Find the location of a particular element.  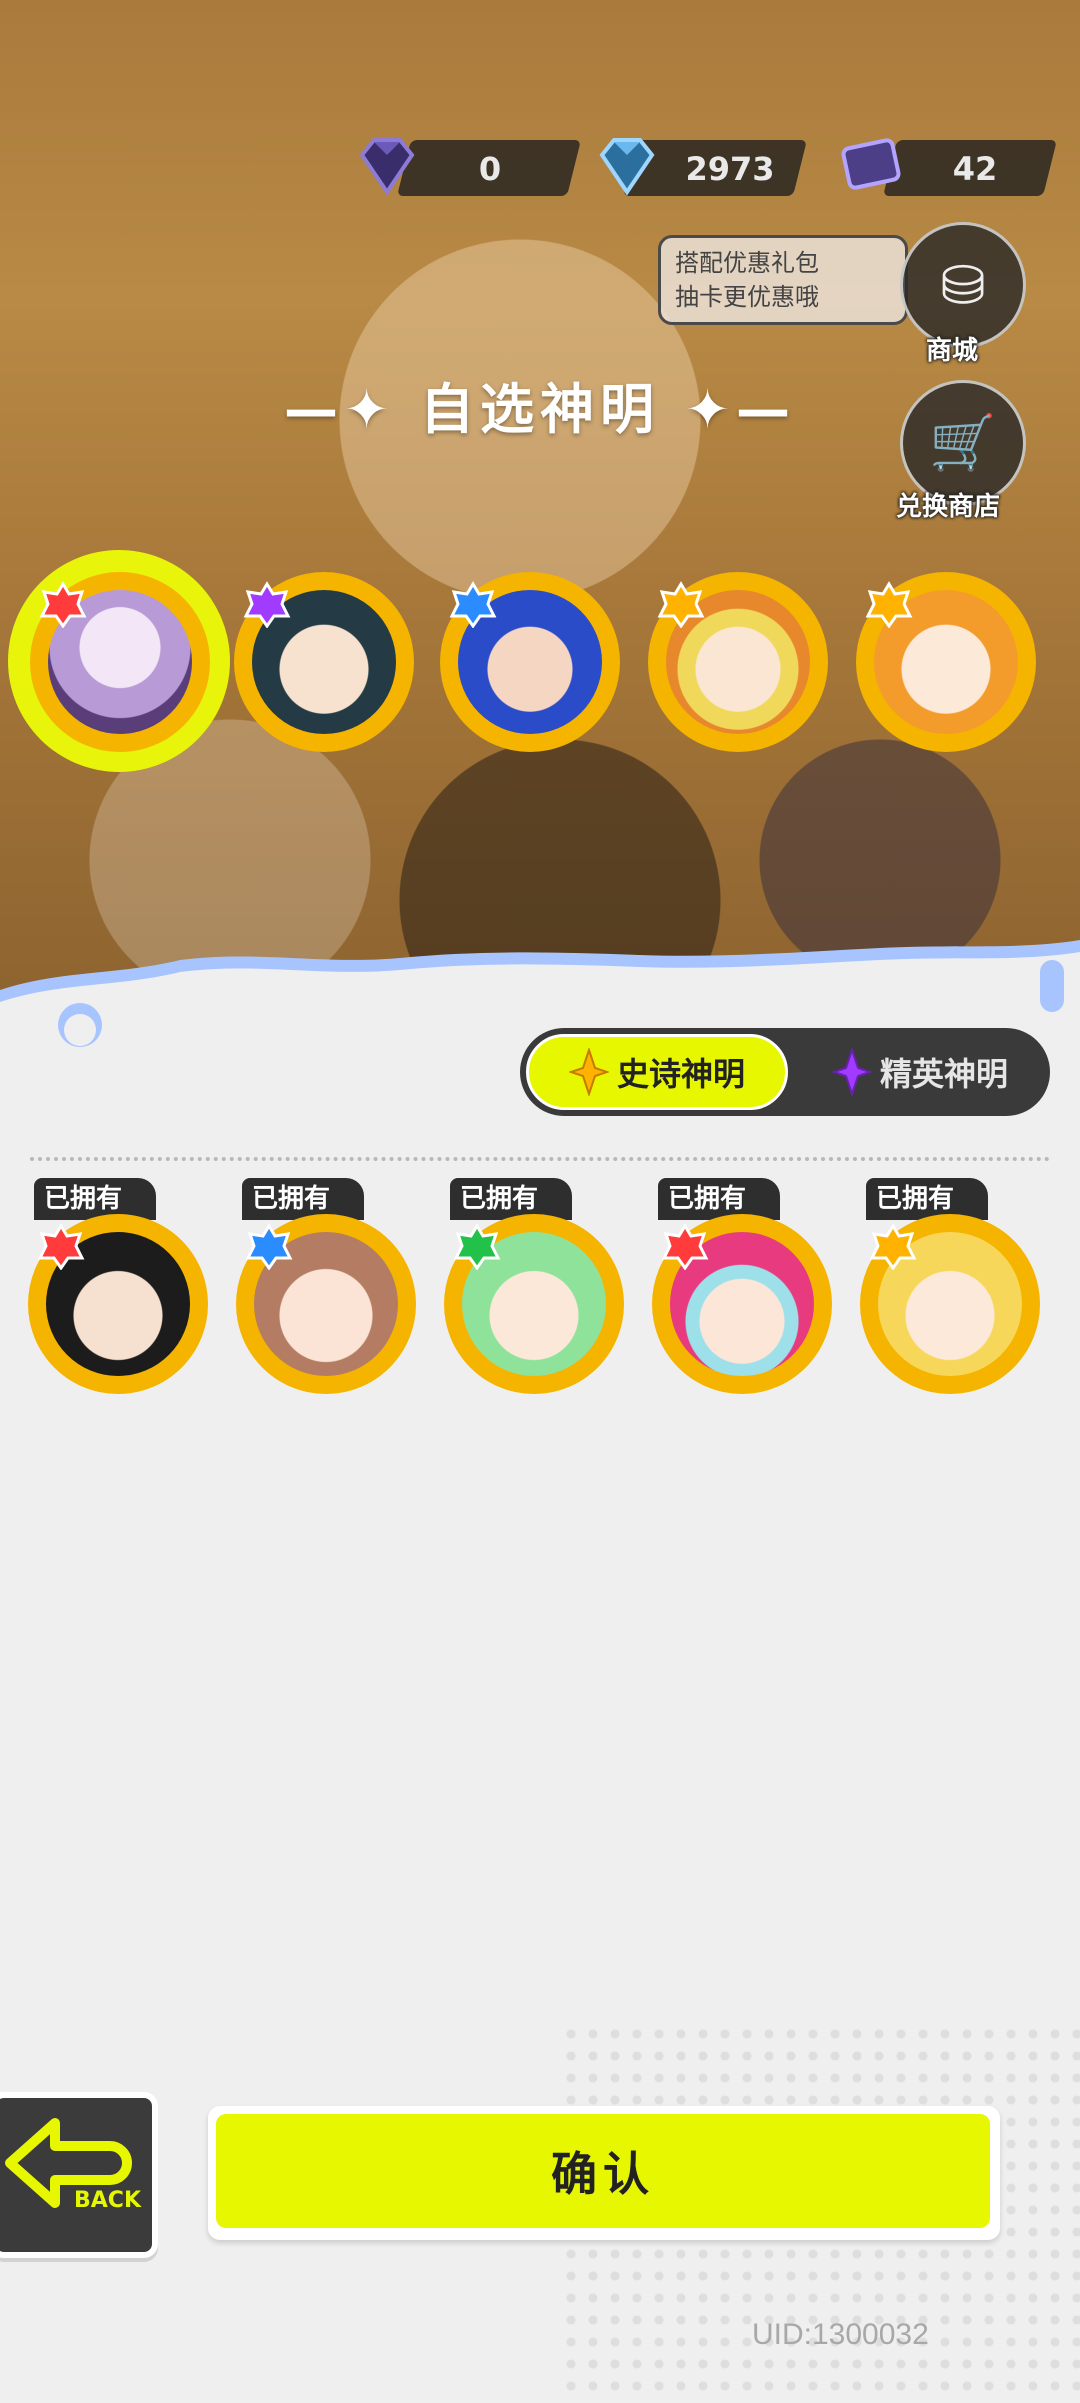

gold-star-icon is located at coordinates (588, 1072).